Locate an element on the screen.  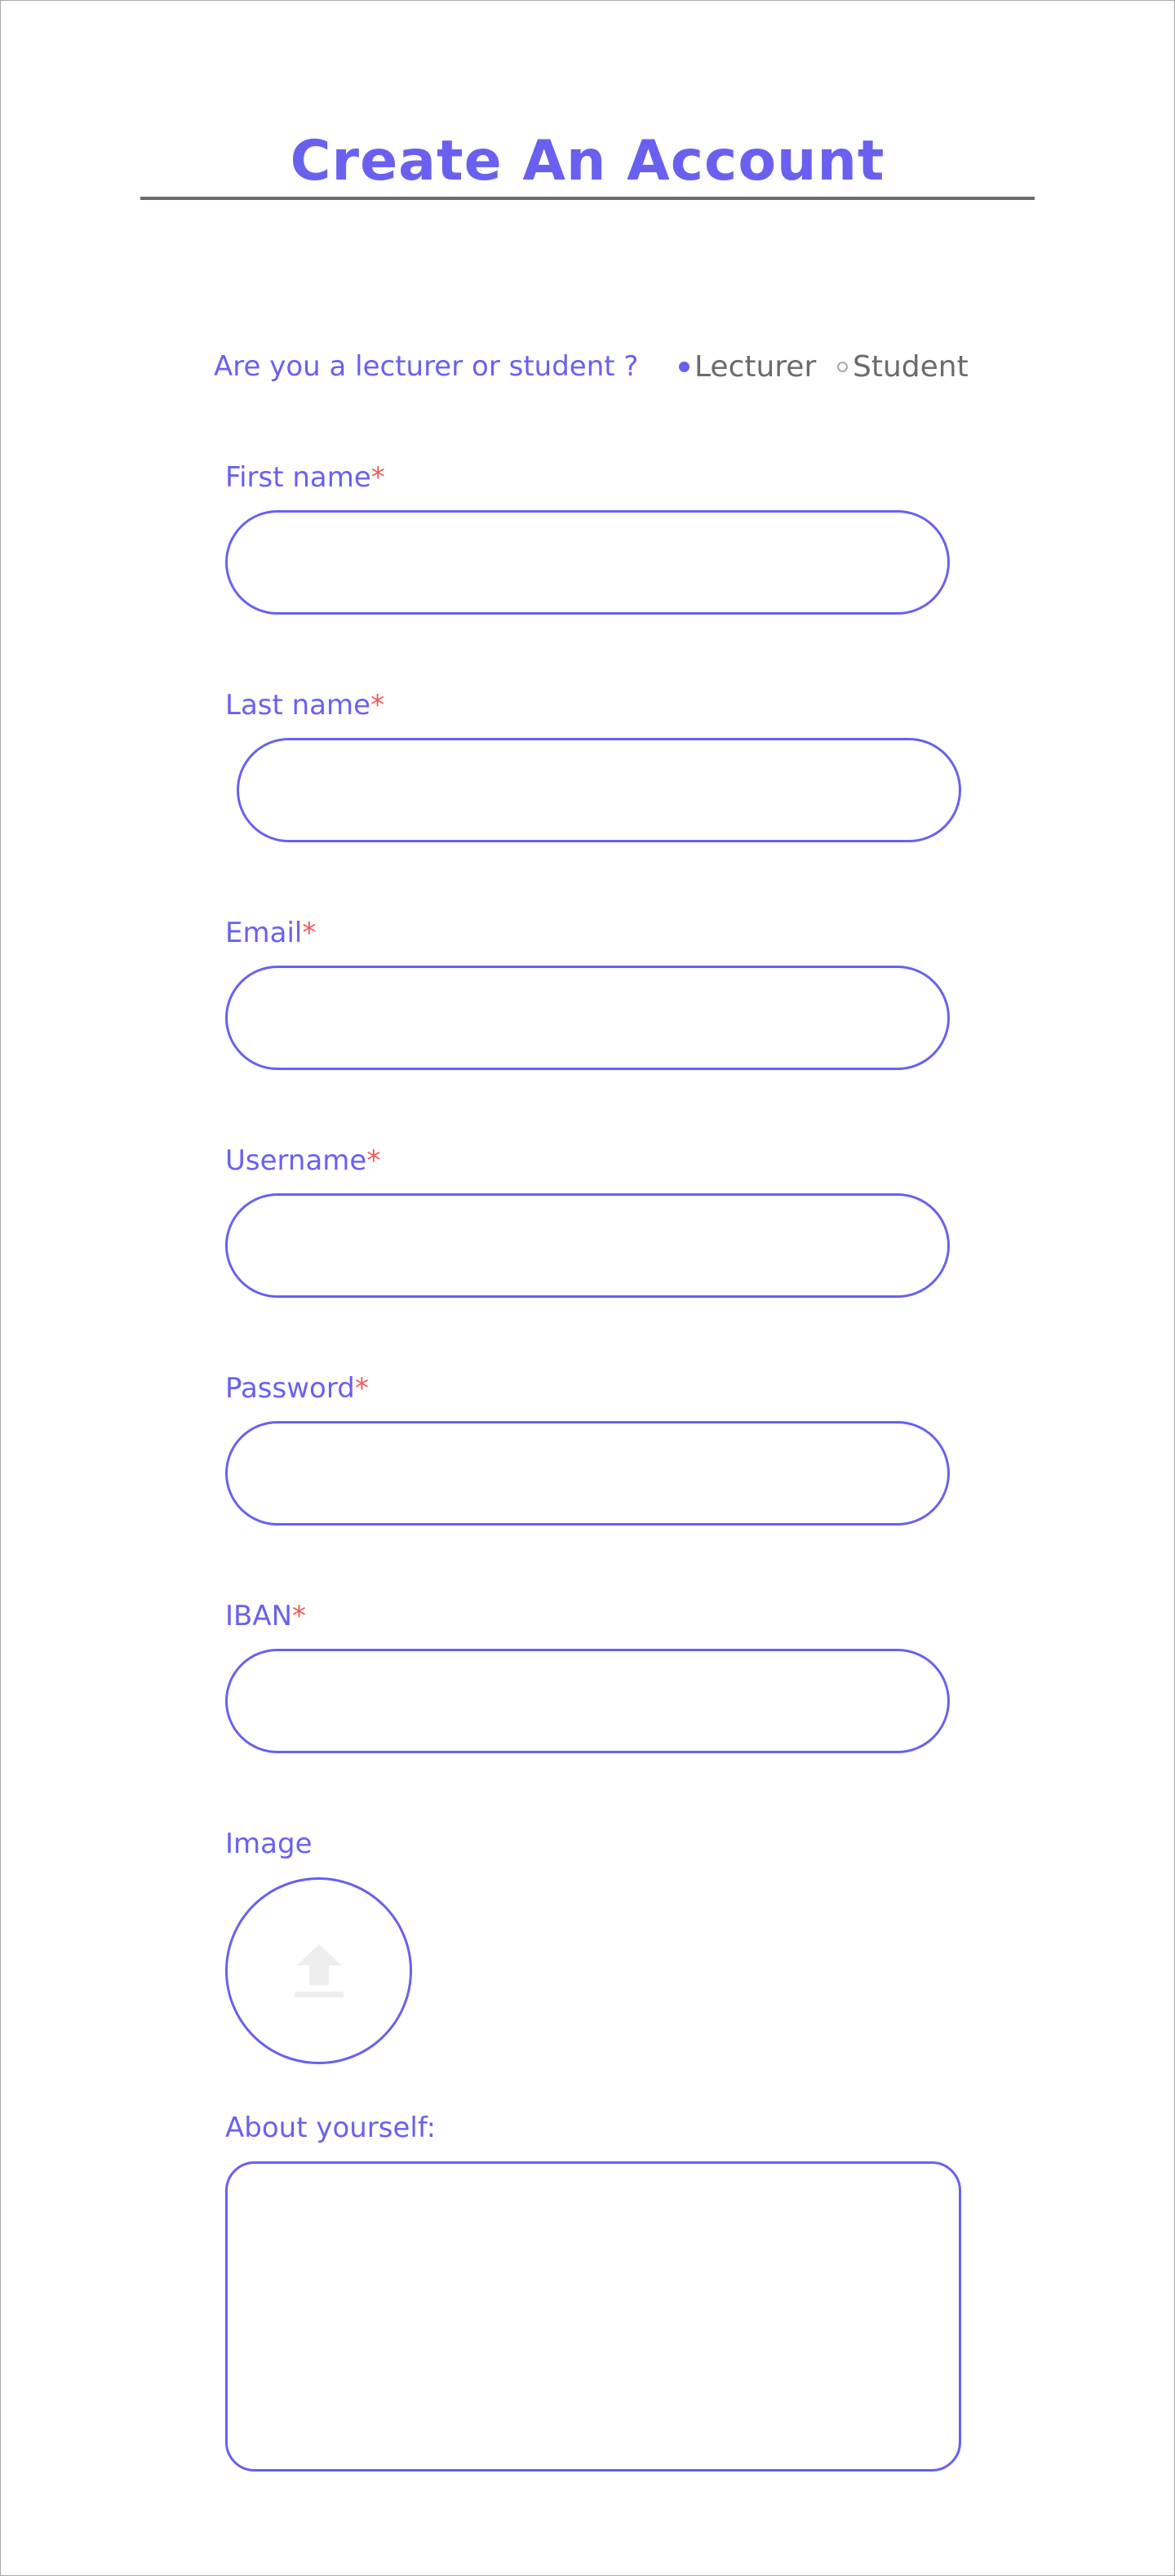
email-label: Email* is located at coordinates (270, 933).